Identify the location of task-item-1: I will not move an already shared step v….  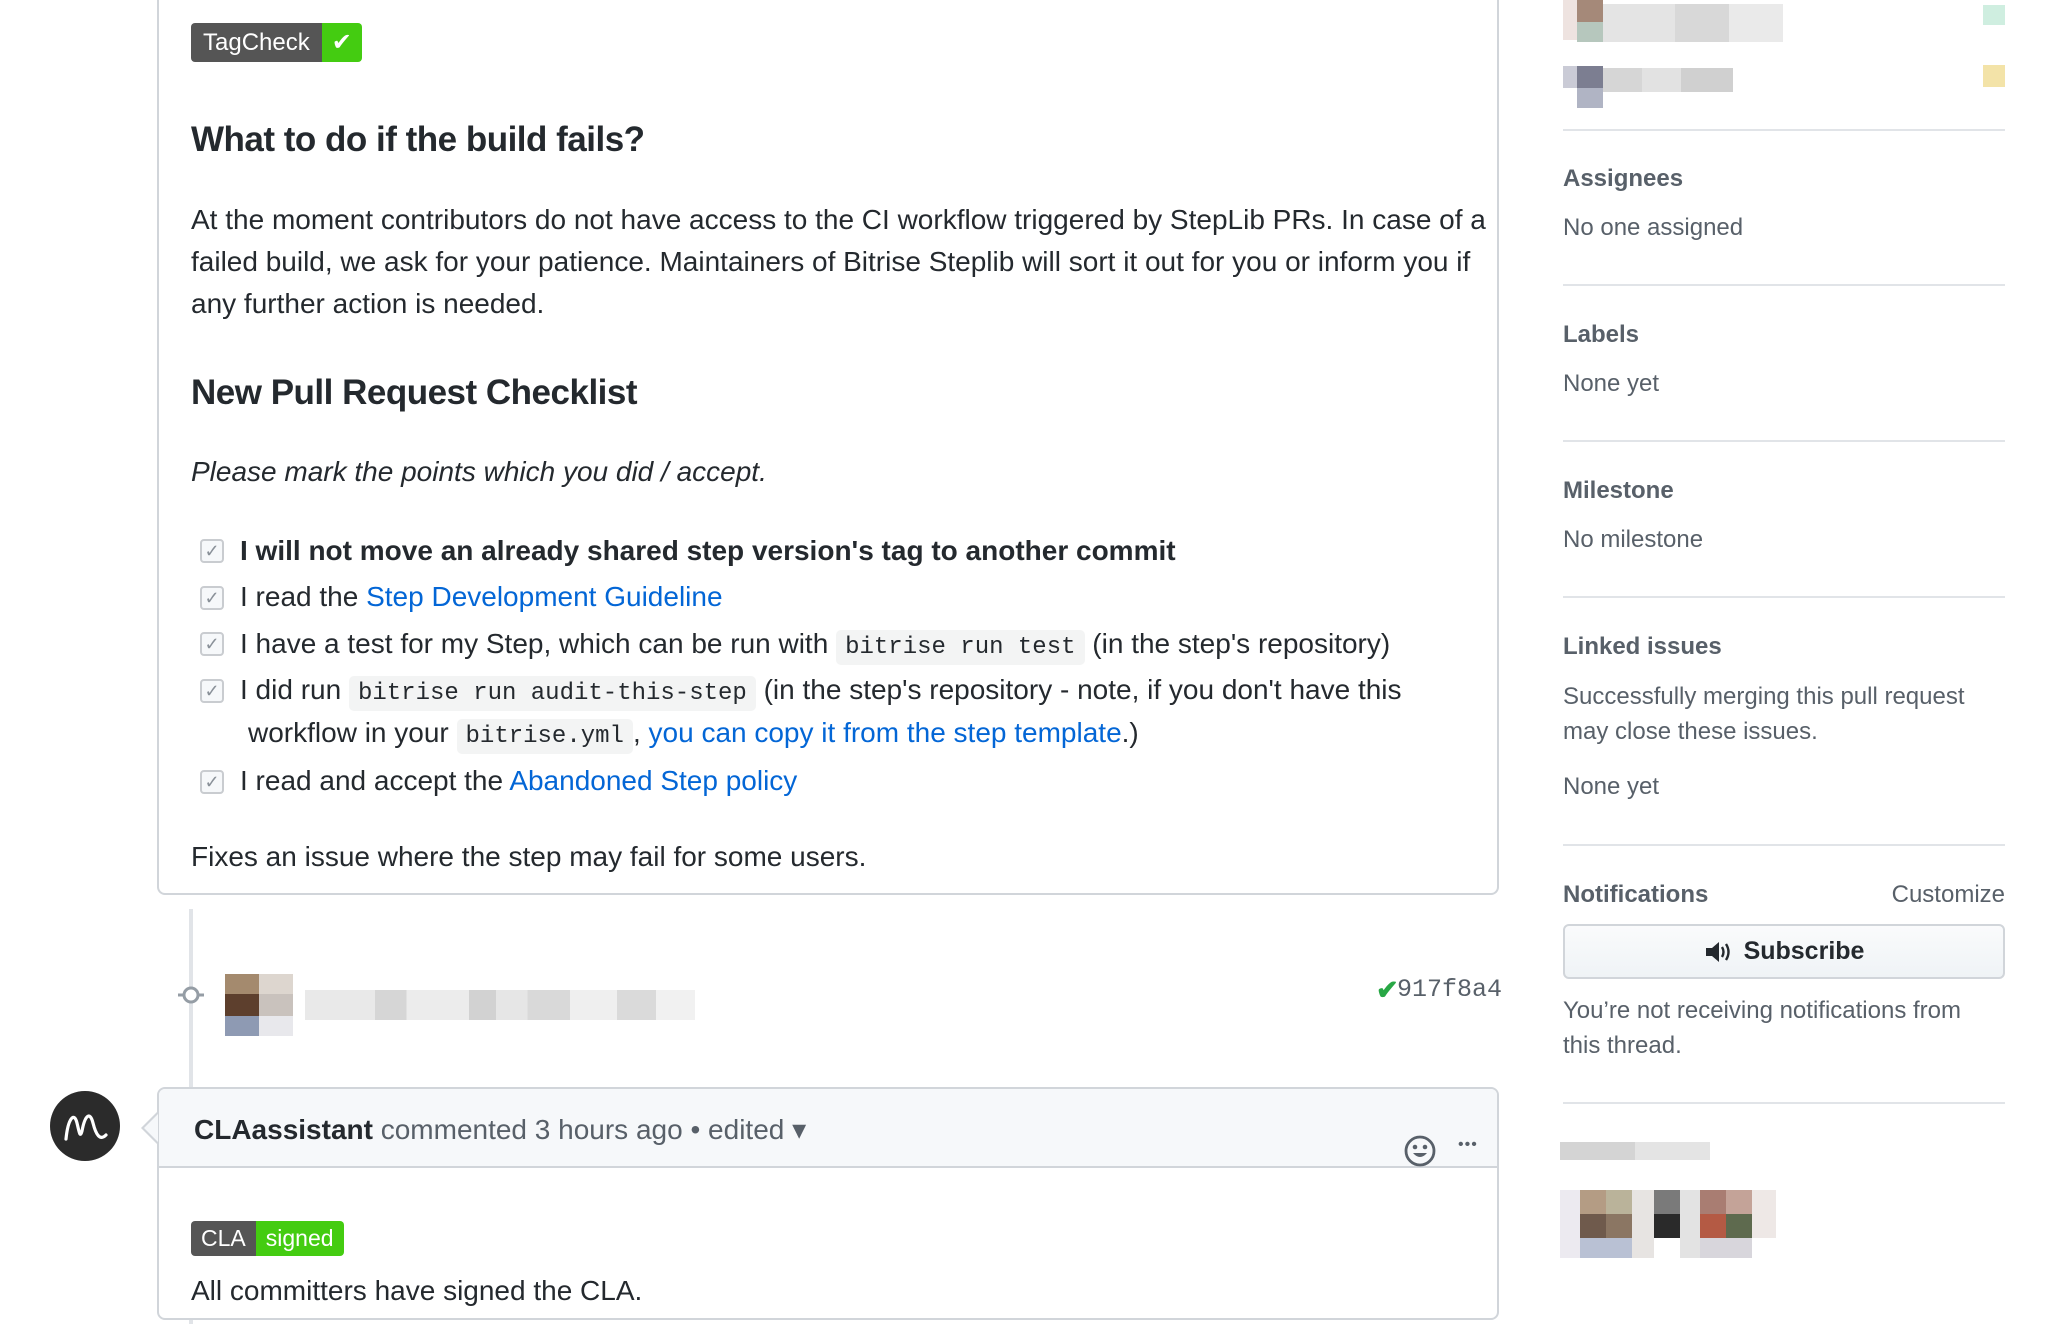
(708, 550).